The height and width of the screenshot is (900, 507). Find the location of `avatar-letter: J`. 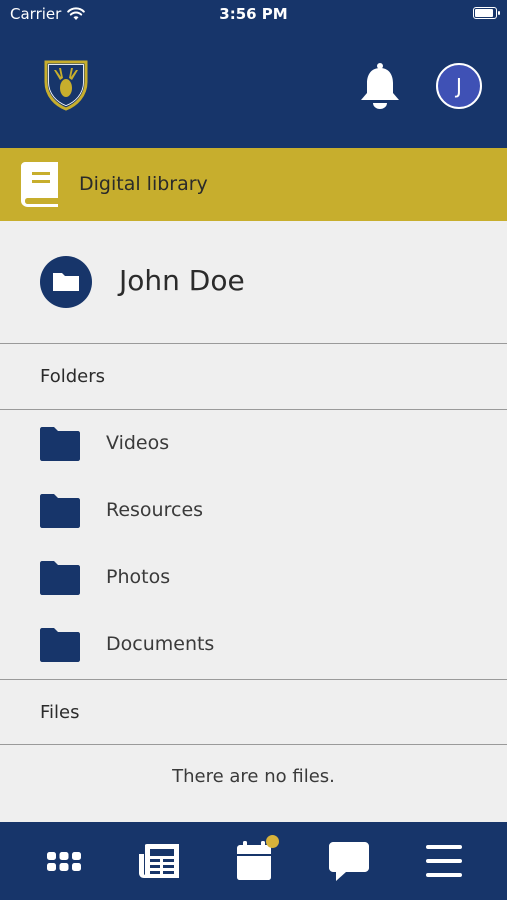

avatar-letter: J is located at coordinates (459, 86).